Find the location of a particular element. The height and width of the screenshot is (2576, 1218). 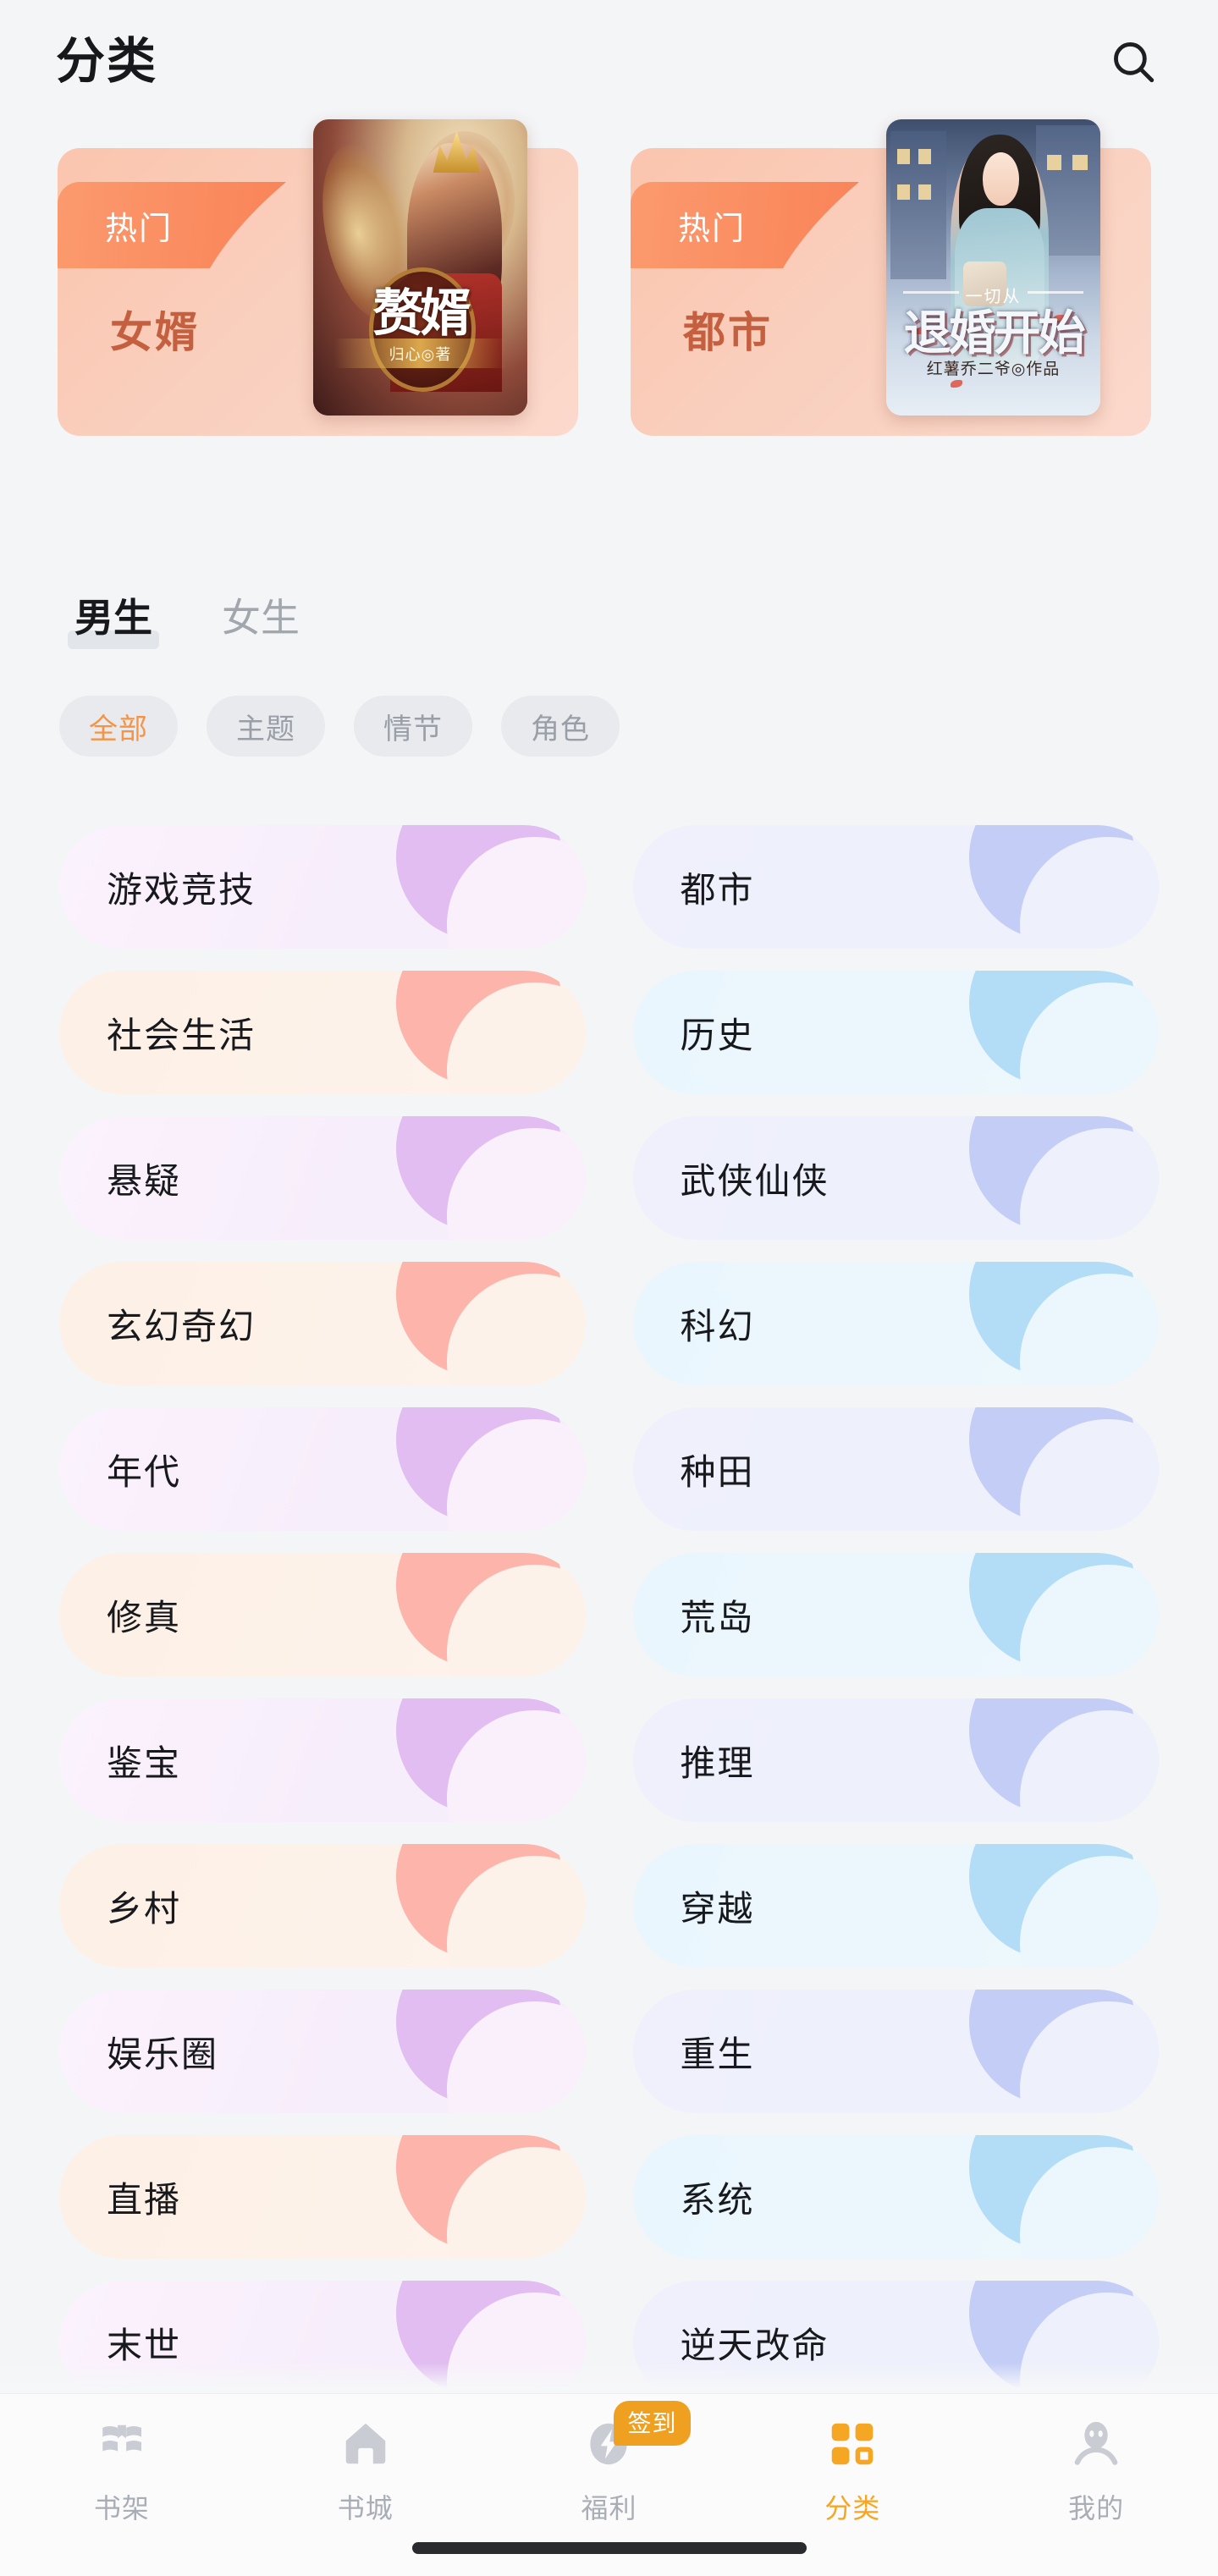

category-pill-label: 末世 is located at coordinates (144, 2345).